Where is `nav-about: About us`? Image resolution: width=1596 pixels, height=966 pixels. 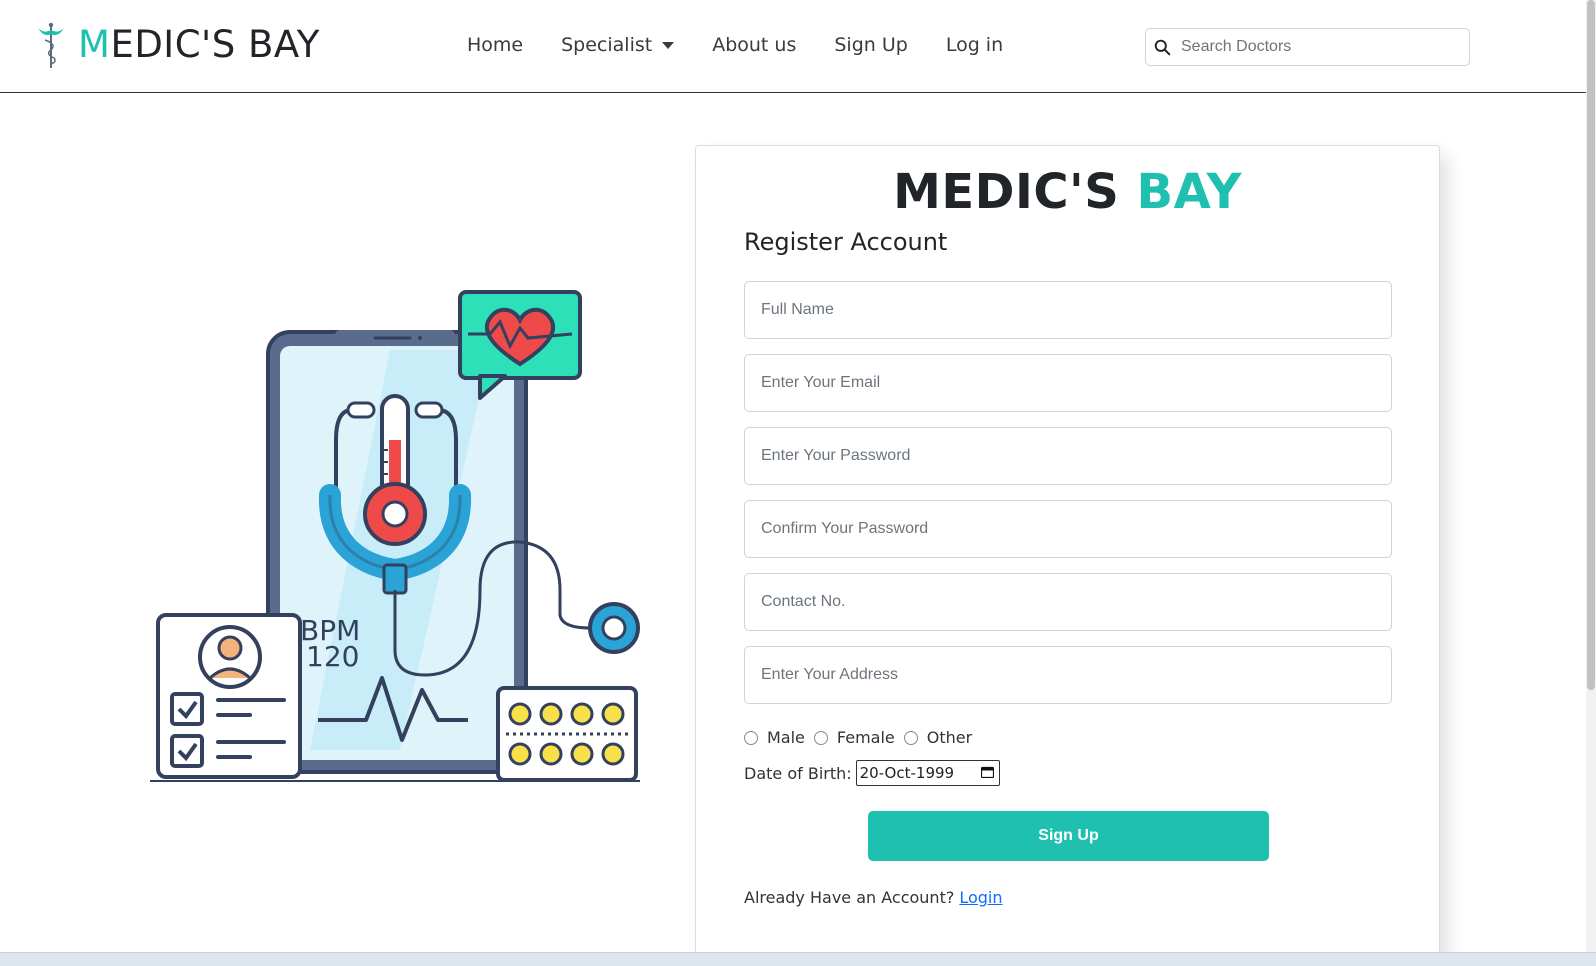
nav-about: About us is located at coordinates (754, 45).